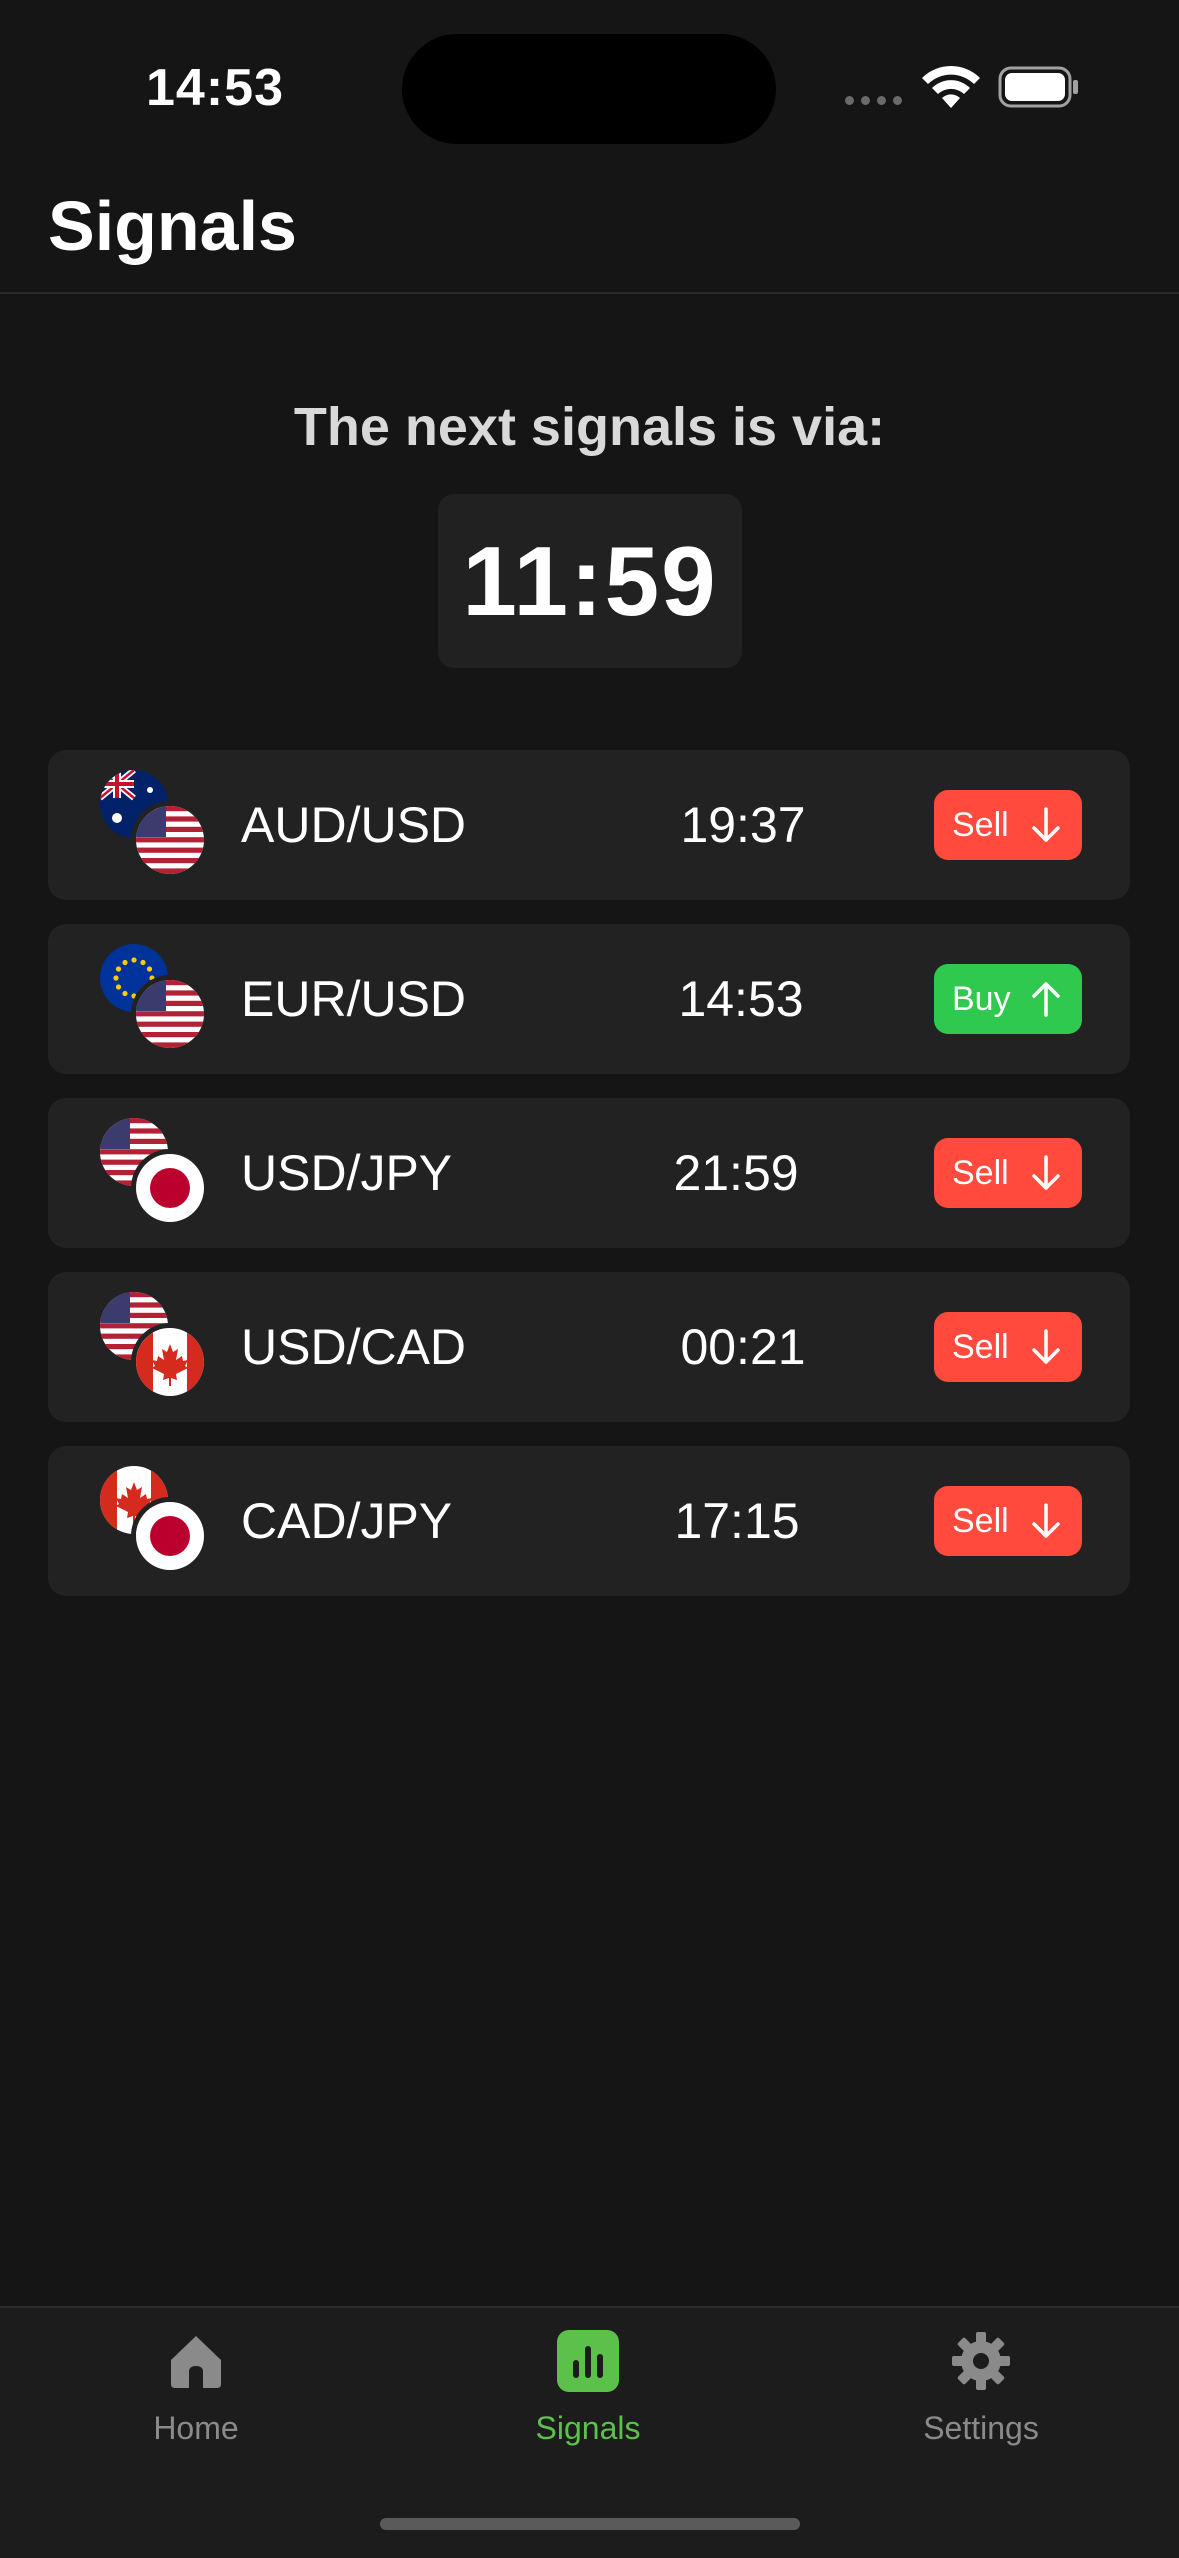 Image resolution: width=1179 pixels, height=2558 pixels. I want to click on signal-time: 19:37, so click(743, 825).